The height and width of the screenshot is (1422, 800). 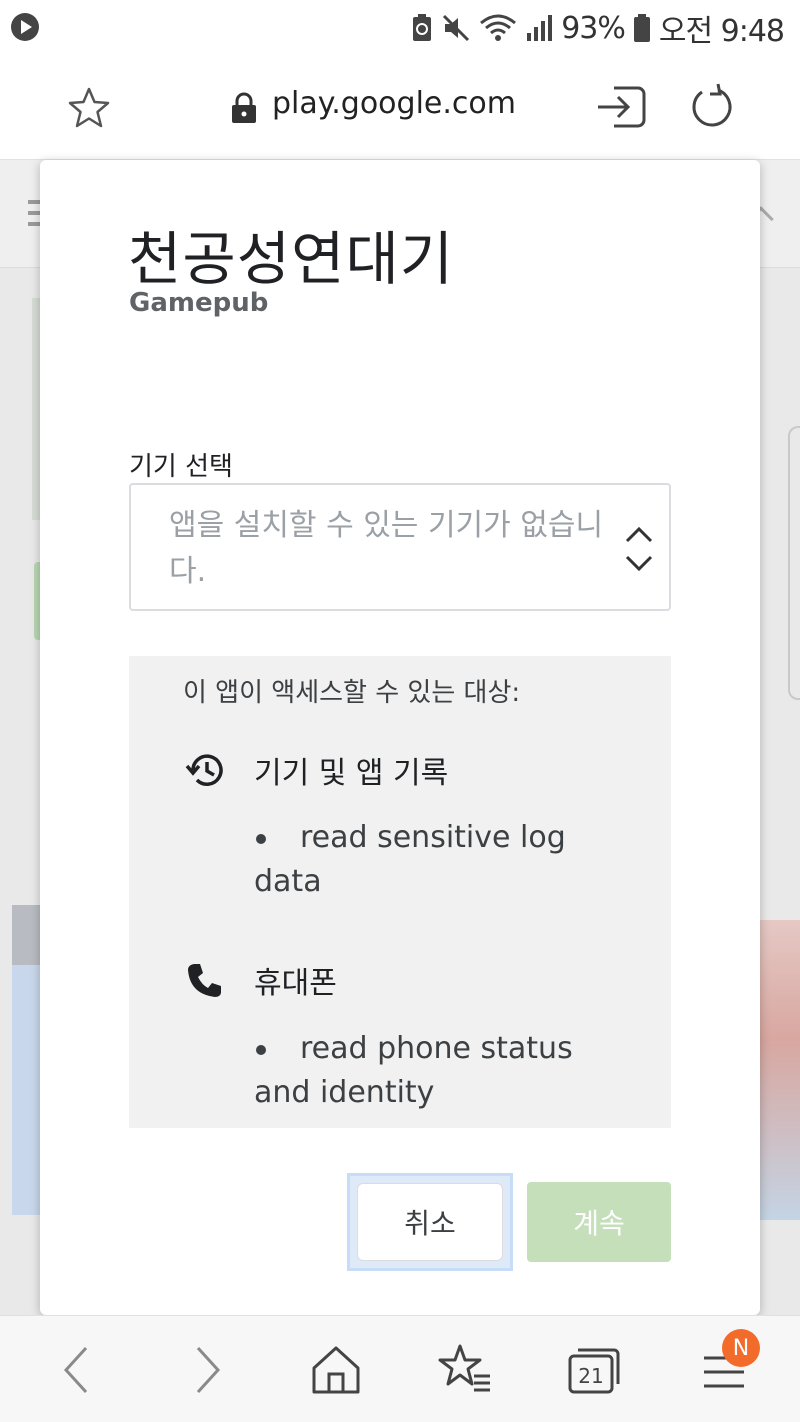 What do you see at coordinates (244, 107) in the screenshot?
I see `lock-icon` at bounding box center [244, 107].